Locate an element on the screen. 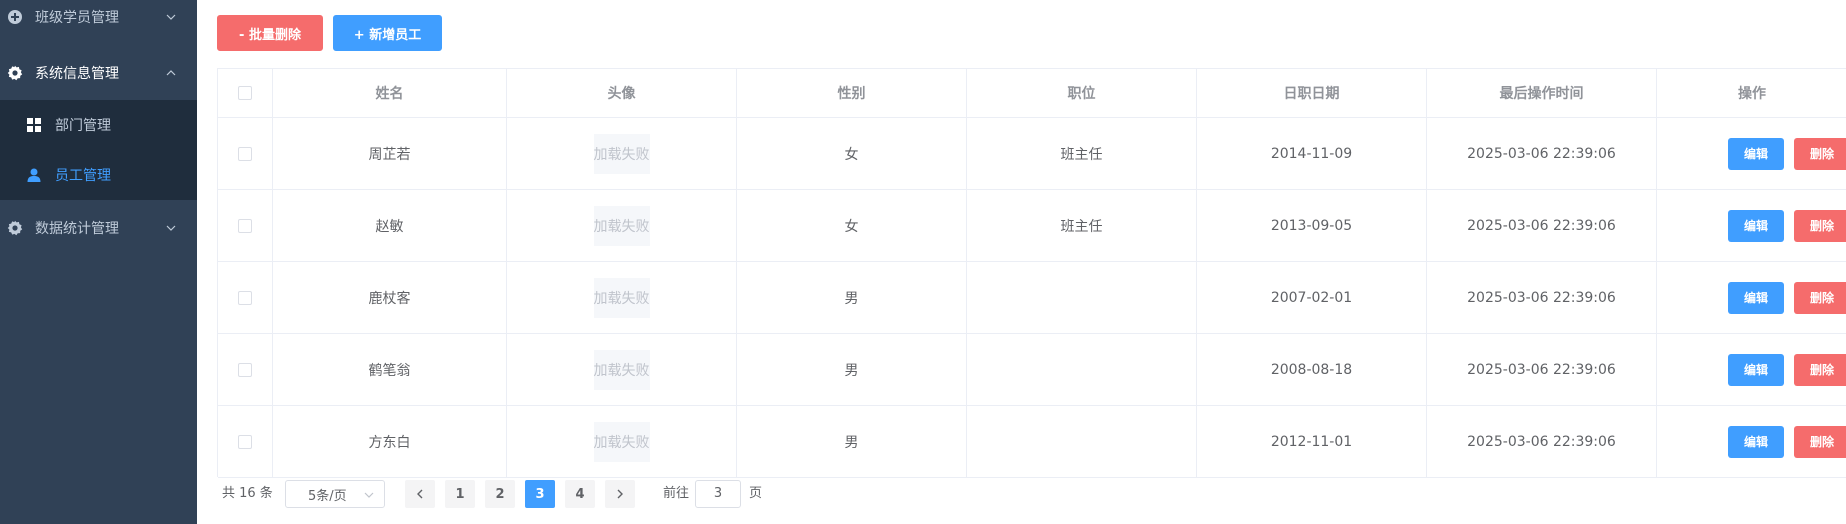  page-number-current: 3 is located at coordinates (540, 494).